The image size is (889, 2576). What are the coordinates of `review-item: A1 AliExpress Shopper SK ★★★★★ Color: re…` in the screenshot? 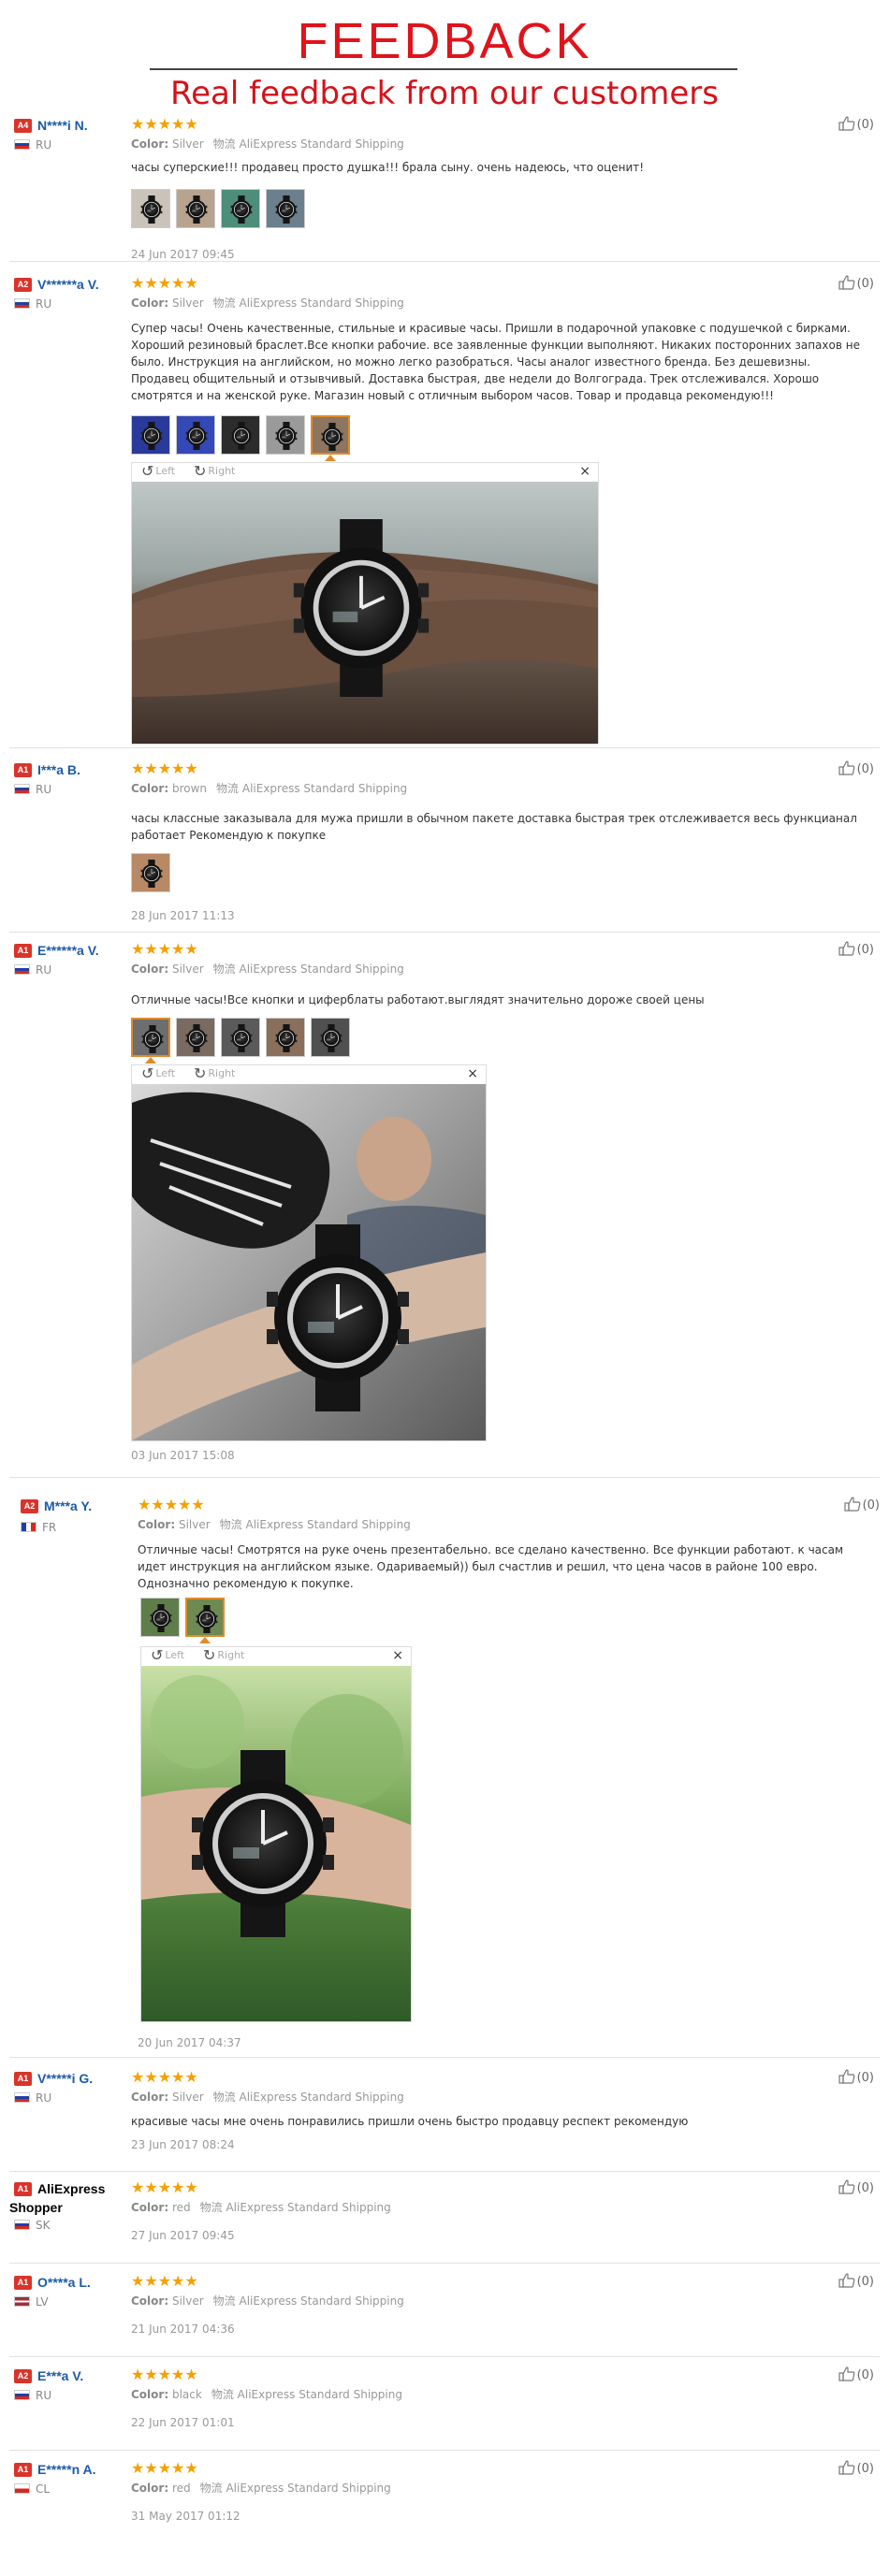 It's located at (444, 2219).